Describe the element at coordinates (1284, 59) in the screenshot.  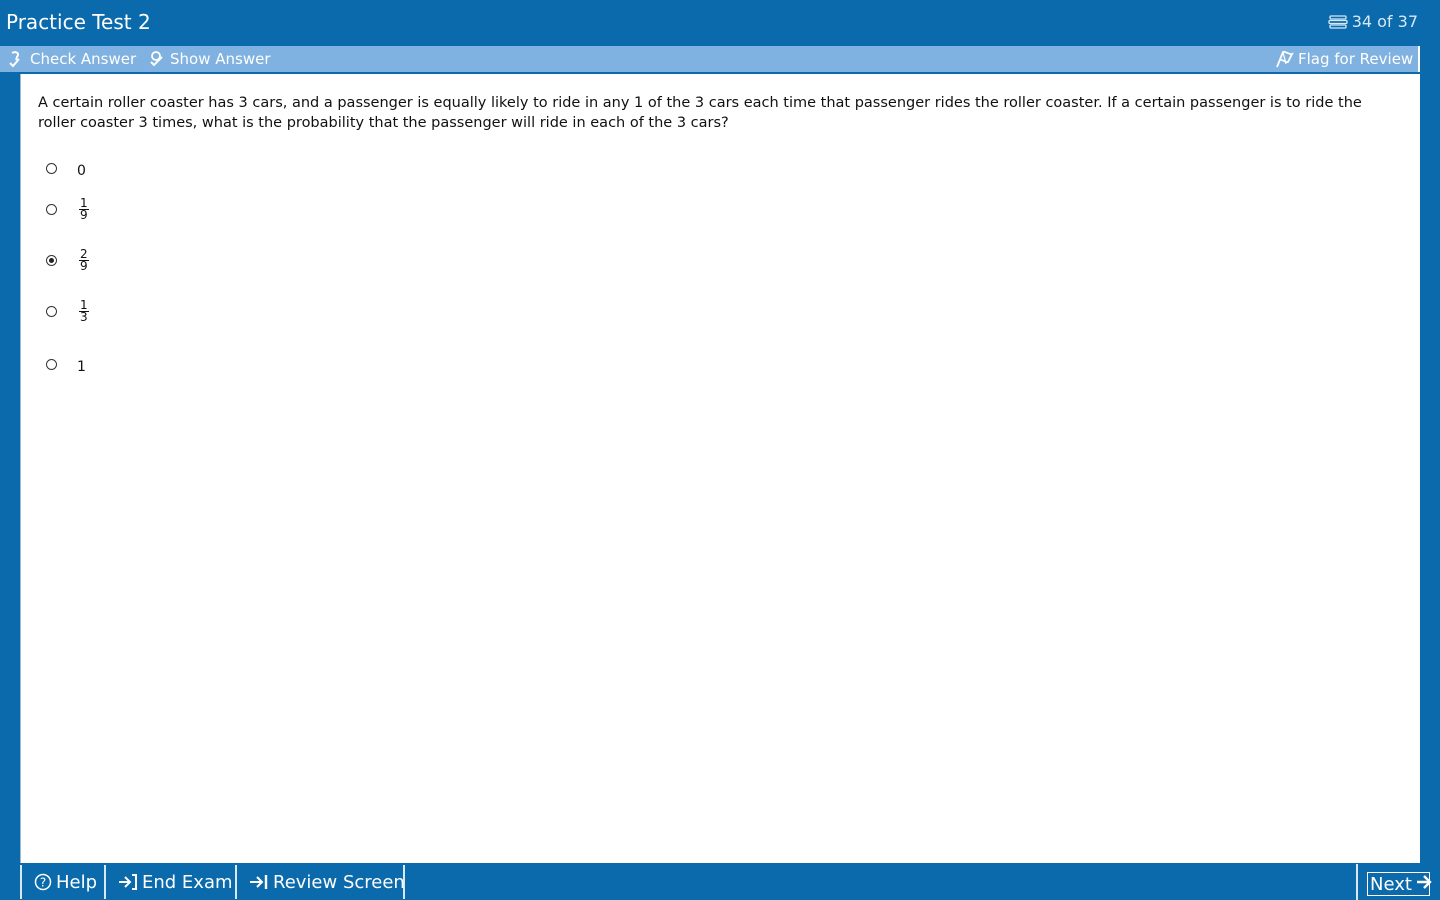
I see `flag-icon` at that location.